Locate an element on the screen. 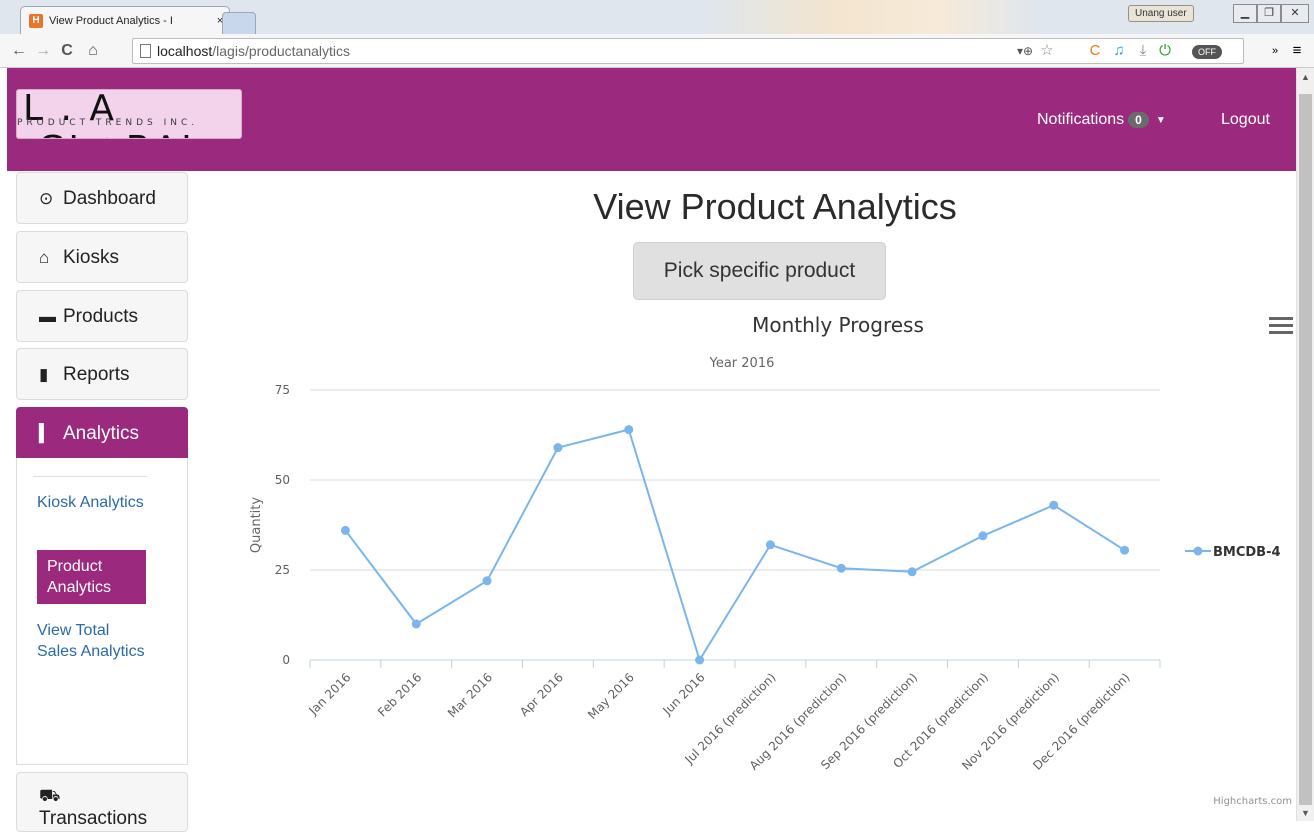 This screenshot has width=1314, height=832. url-path: /lagis/productanalytics is located at coordinates (281, 51).